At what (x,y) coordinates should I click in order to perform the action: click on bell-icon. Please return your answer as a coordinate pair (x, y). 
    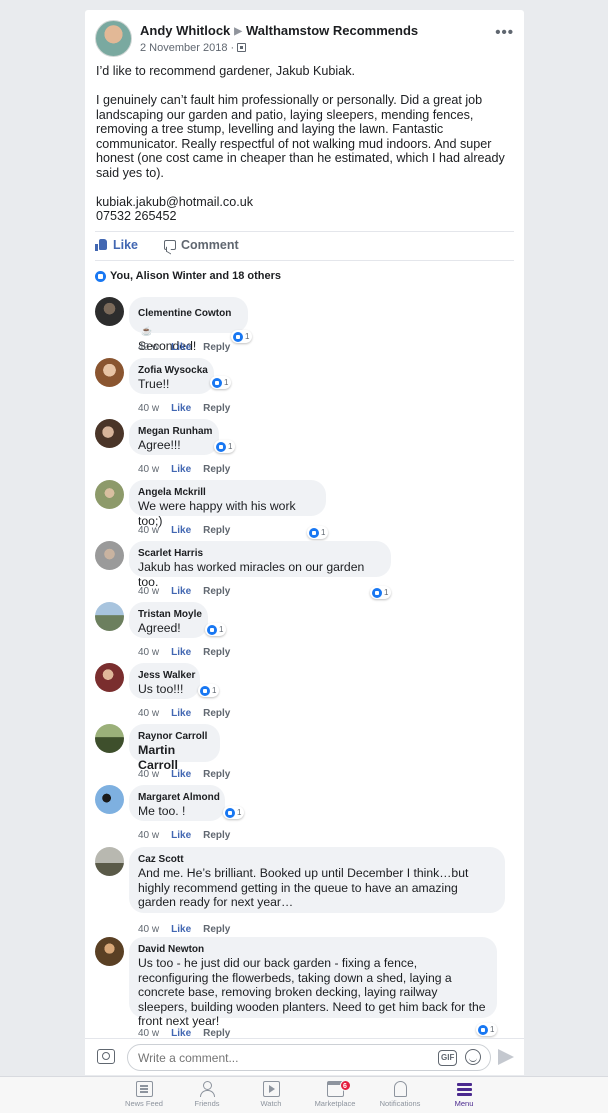
    Looking at the image, I should click on (400, 1089).